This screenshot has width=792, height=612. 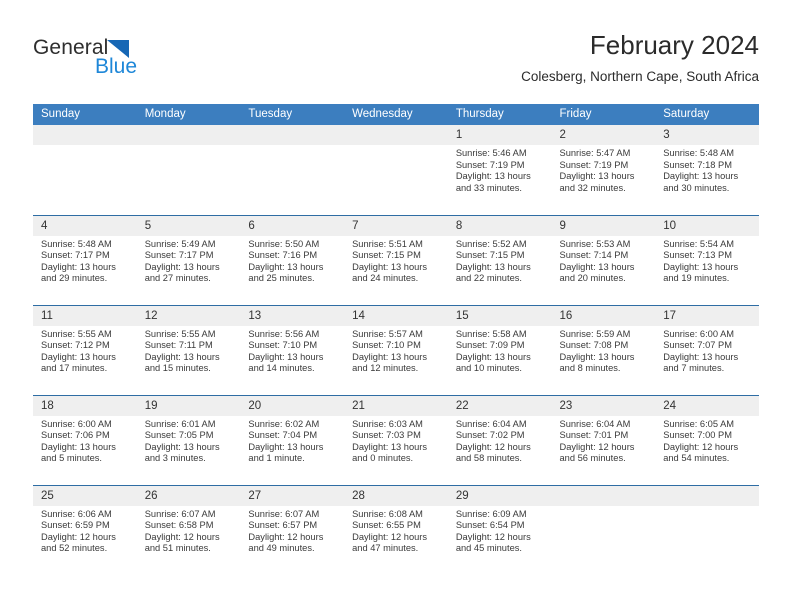 I want to click on day-number: 15, so click(x=499, y=315).